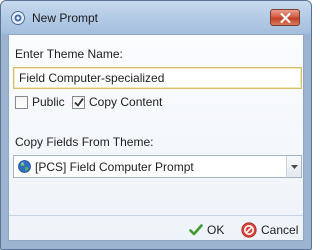 This screenshot has height=250, width=320. I want to click on ok-button: OK, so click(206, 230).